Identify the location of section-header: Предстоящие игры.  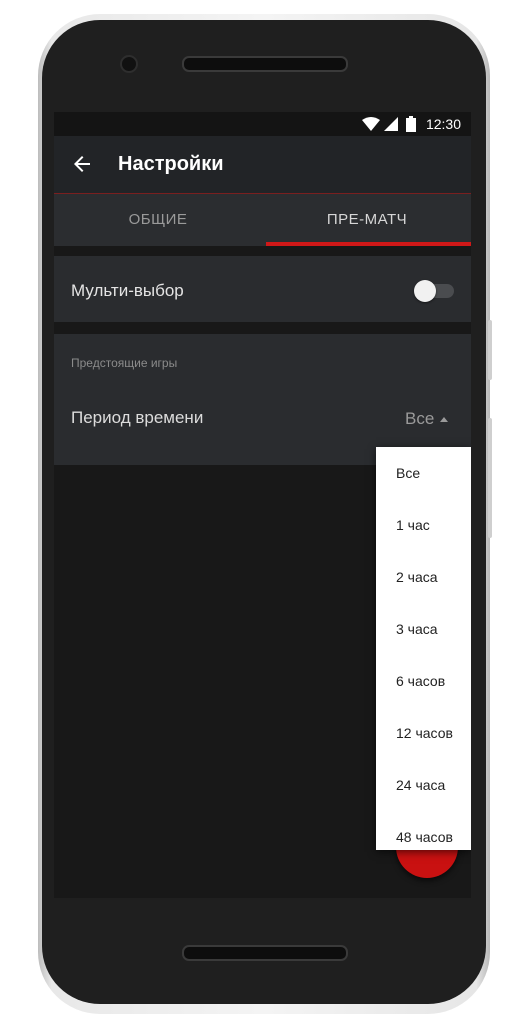
(124, 363).